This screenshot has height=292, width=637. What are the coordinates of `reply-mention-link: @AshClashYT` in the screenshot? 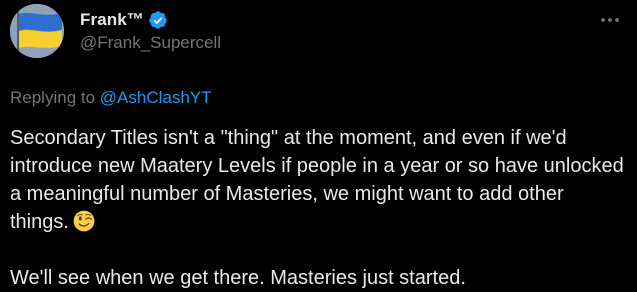 It's located at (156, 97).